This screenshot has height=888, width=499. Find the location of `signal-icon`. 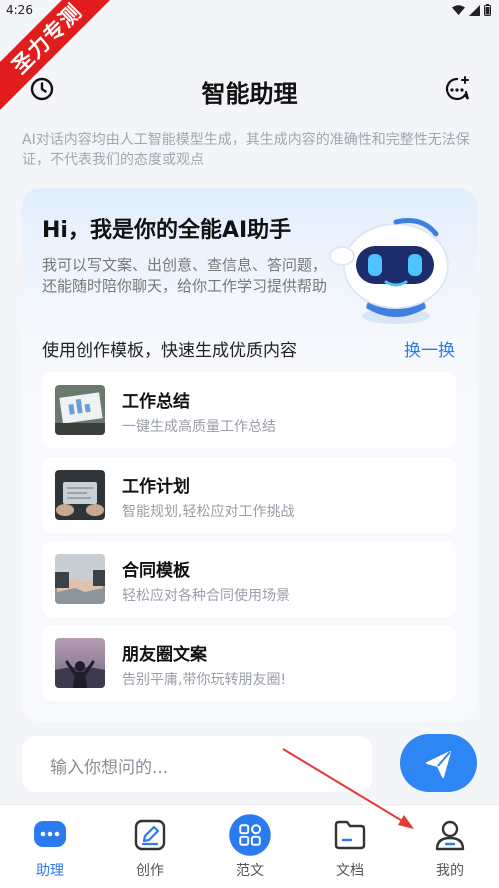

signal-icon is located at coordinates (474, 10).